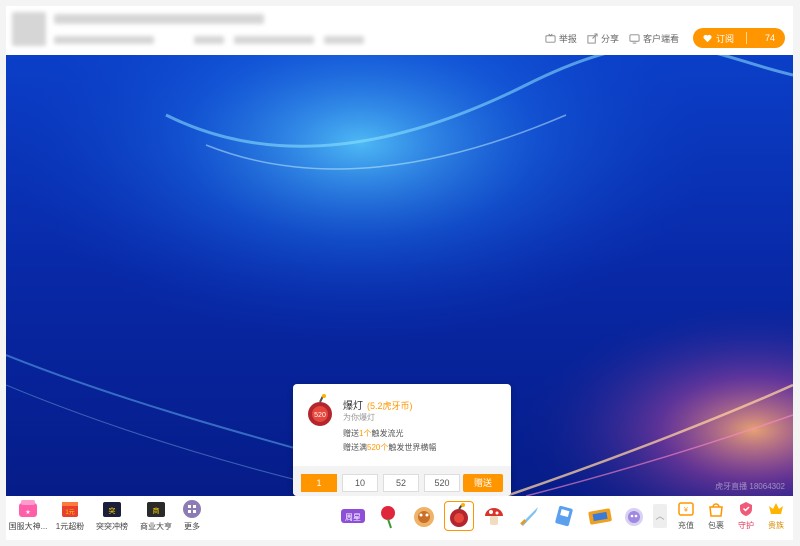 This screenshot has width=800, height=546. What do you see at coordinates (355, 447) in the screenshot?
I see `line2-prefix: 赠送满` at bounding box center [355, 447].